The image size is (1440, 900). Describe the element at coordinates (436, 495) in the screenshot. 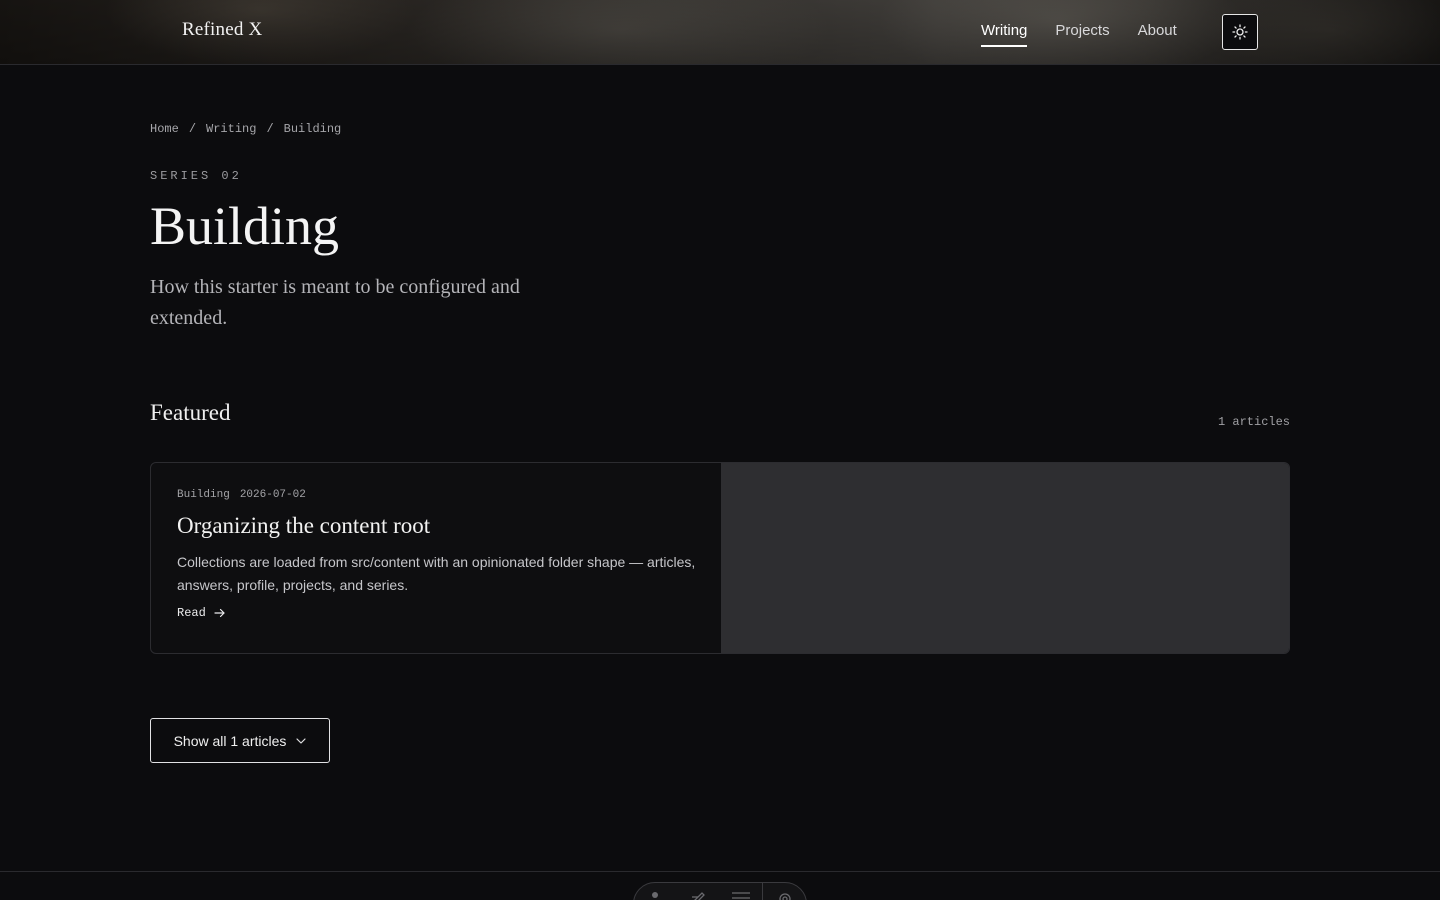

I see `card-meta: Building 2026-07-02` at that location.